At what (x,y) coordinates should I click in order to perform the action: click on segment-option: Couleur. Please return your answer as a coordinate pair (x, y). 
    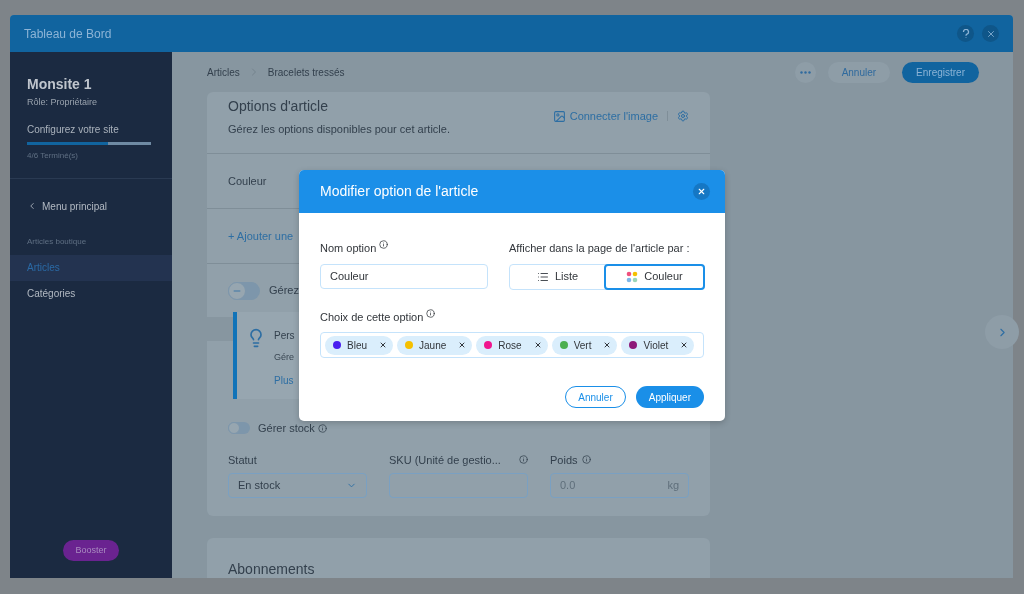
    Looking at the image, I should click on (654, 276).